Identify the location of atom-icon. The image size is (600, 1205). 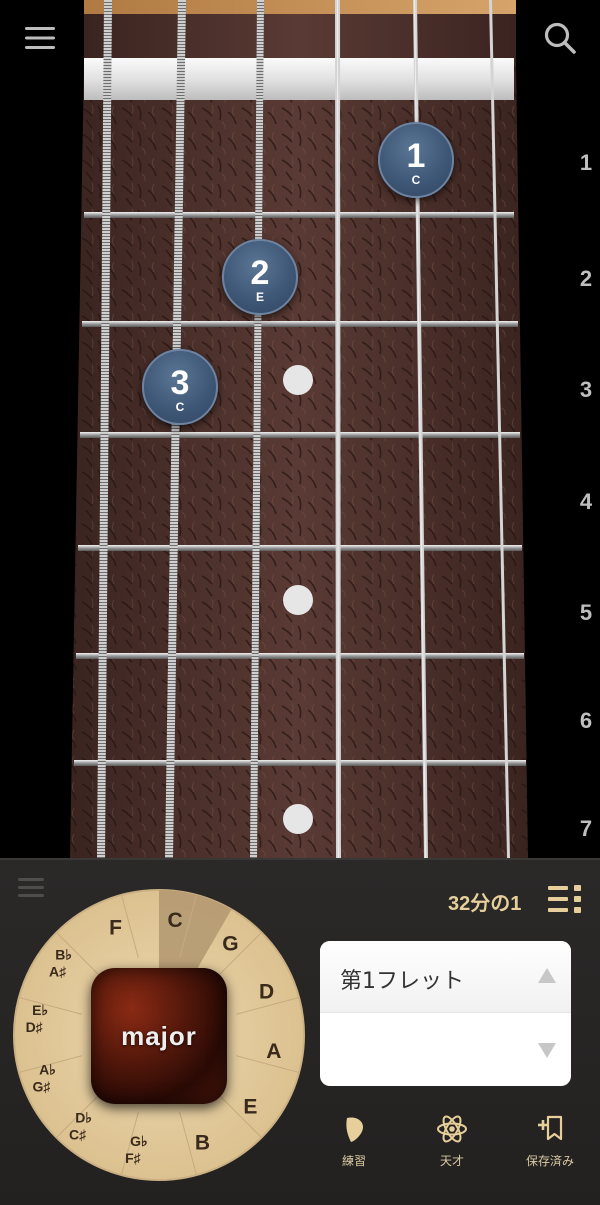
(452, 1129).